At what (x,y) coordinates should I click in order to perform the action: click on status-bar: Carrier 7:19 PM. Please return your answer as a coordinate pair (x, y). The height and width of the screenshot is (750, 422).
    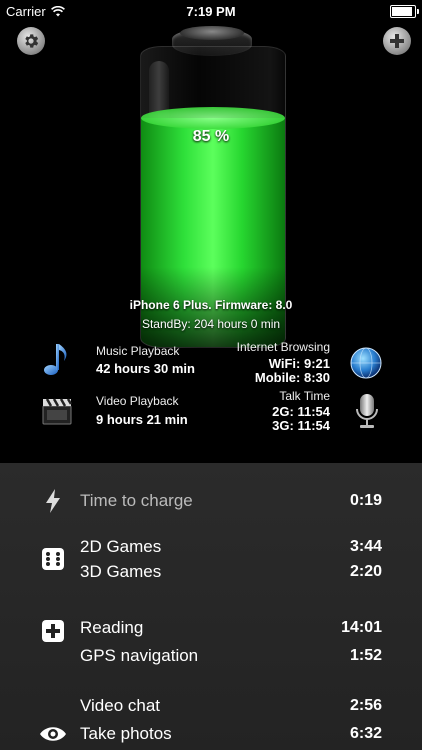
    Looking at the image, I should click on (211, 11).